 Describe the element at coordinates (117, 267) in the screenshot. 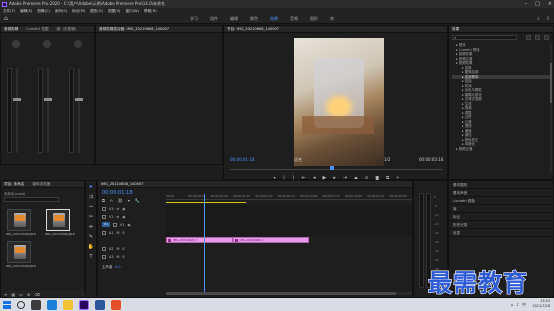

I see `master-volume: 0.0` at that location.